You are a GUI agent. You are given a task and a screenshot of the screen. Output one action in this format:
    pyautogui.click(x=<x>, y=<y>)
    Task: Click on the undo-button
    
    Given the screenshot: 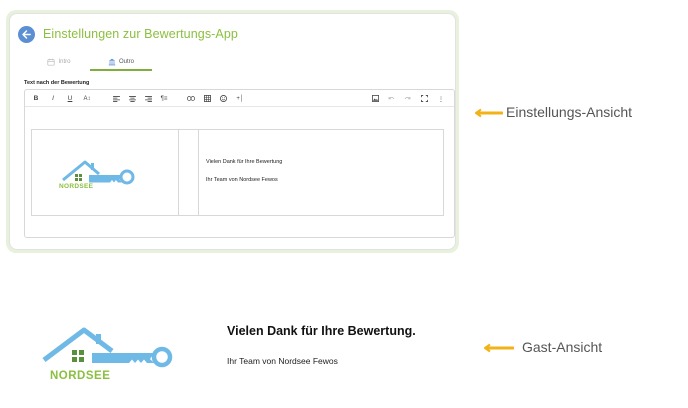 What is the action you would take?
    pyautogui.click(x=391, y=98)
    